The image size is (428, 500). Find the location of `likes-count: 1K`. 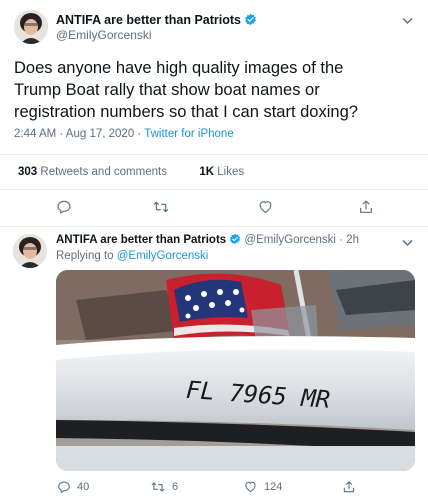

likes-count: 1K is located at coordinates (207, 172).